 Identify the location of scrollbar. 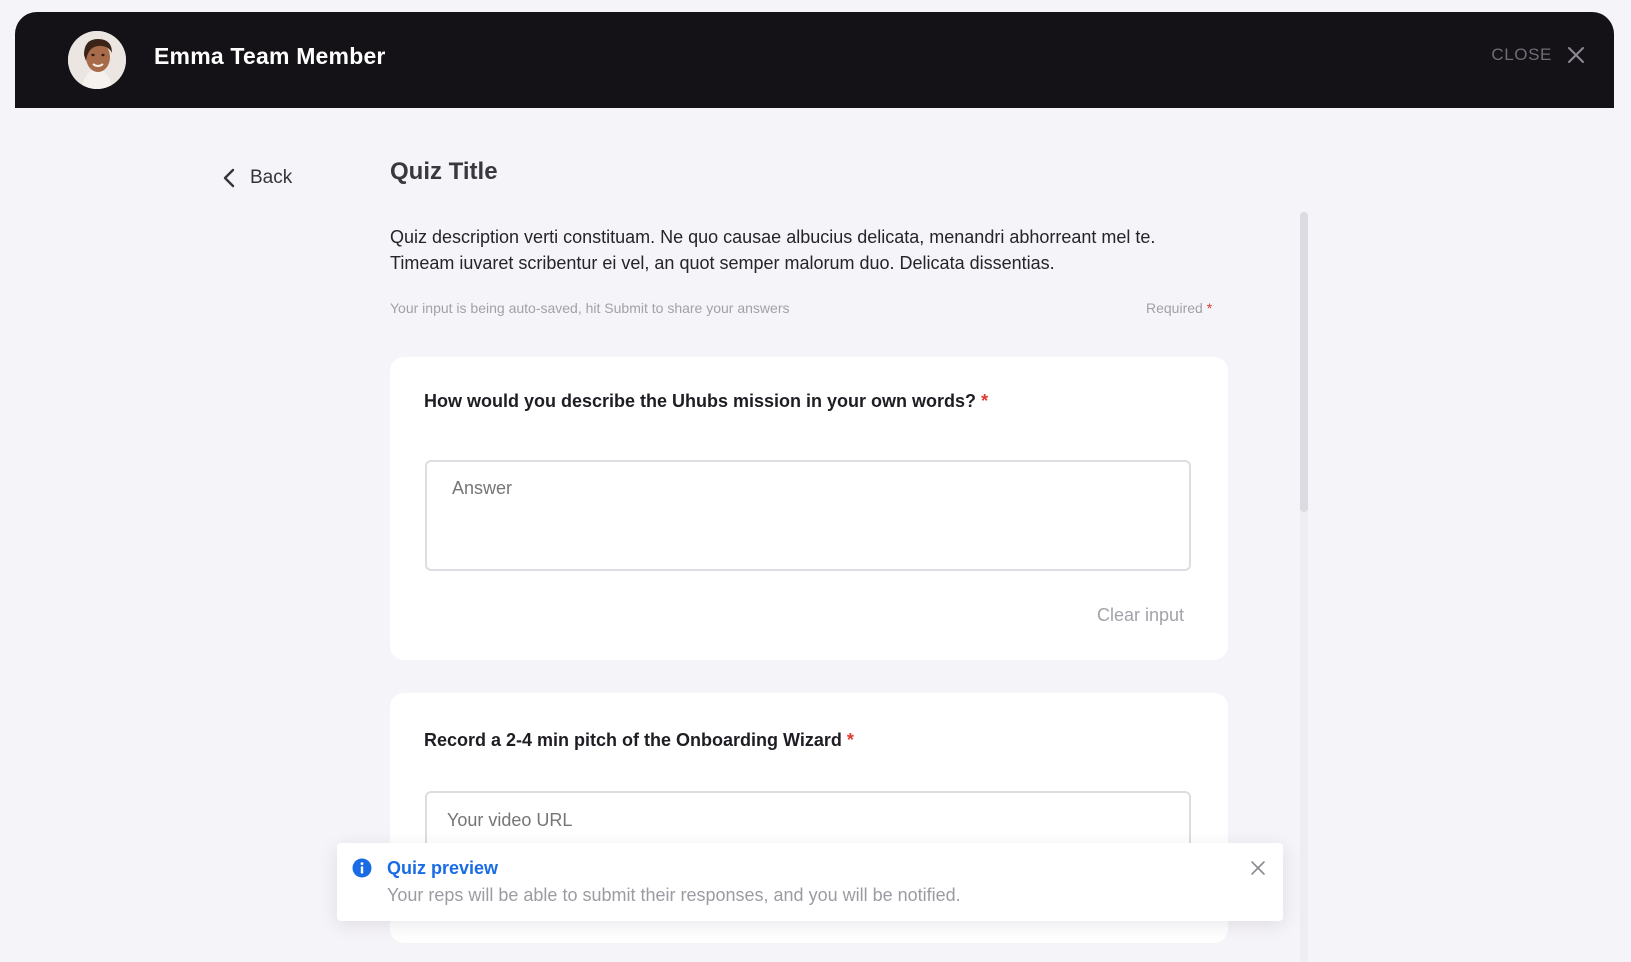
(1304, 587).